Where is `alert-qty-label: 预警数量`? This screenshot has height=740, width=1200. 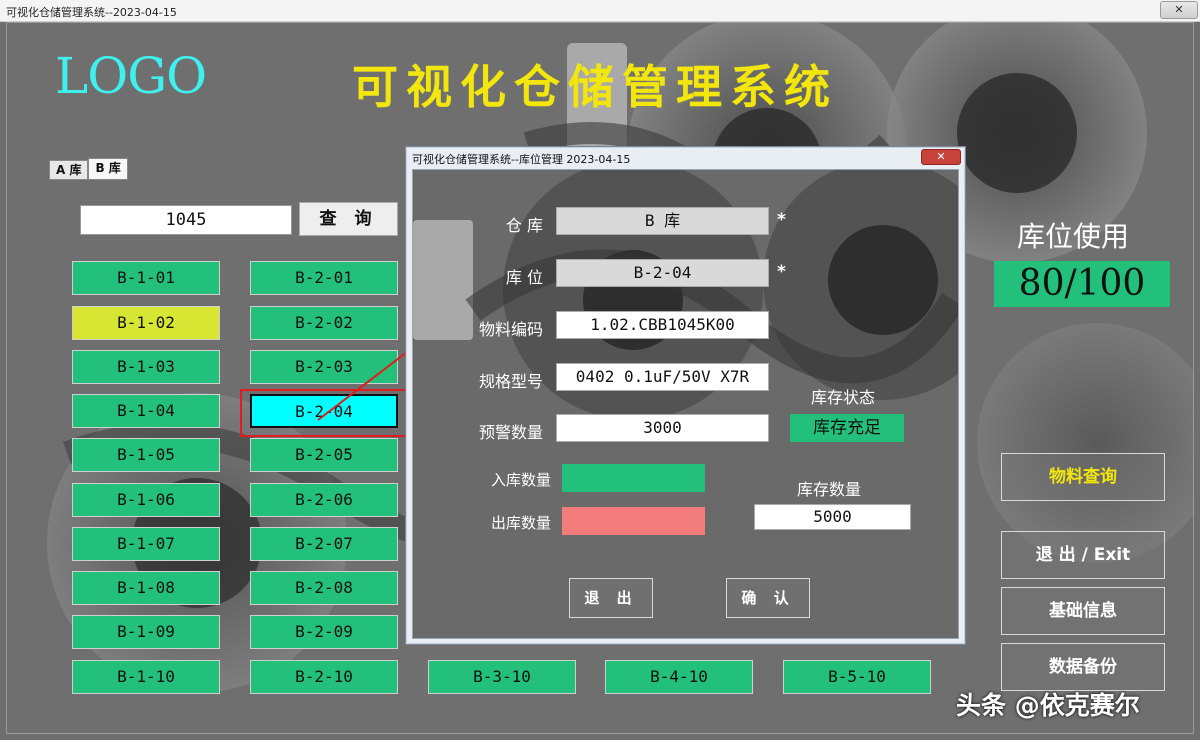 alert-qty-label: 预警数量 is located at coordinates (510, 432).